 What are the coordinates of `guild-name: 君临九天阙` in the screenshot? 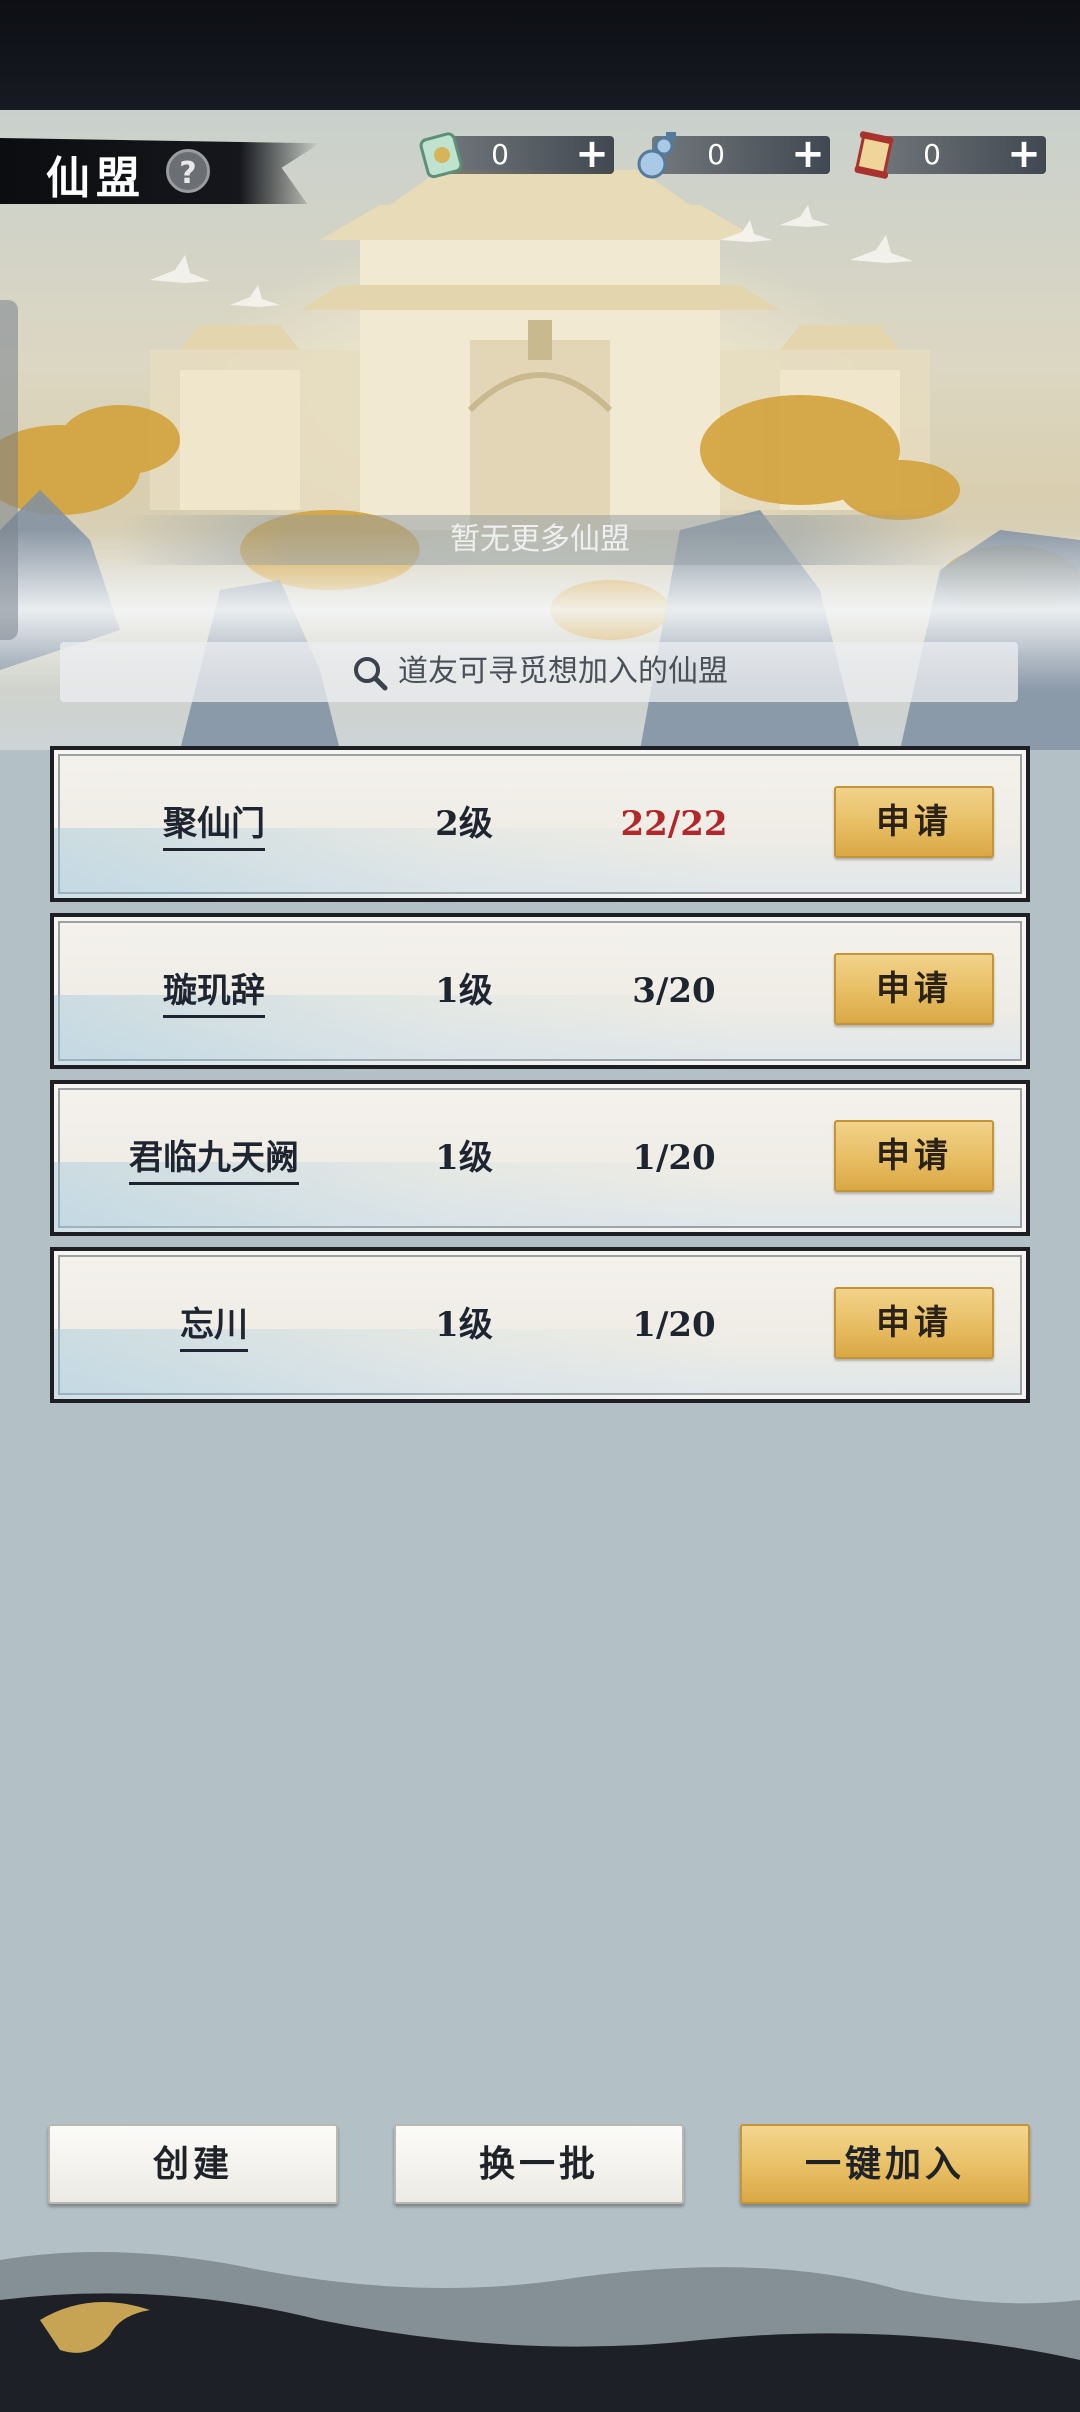 It's located at (214, 1158).